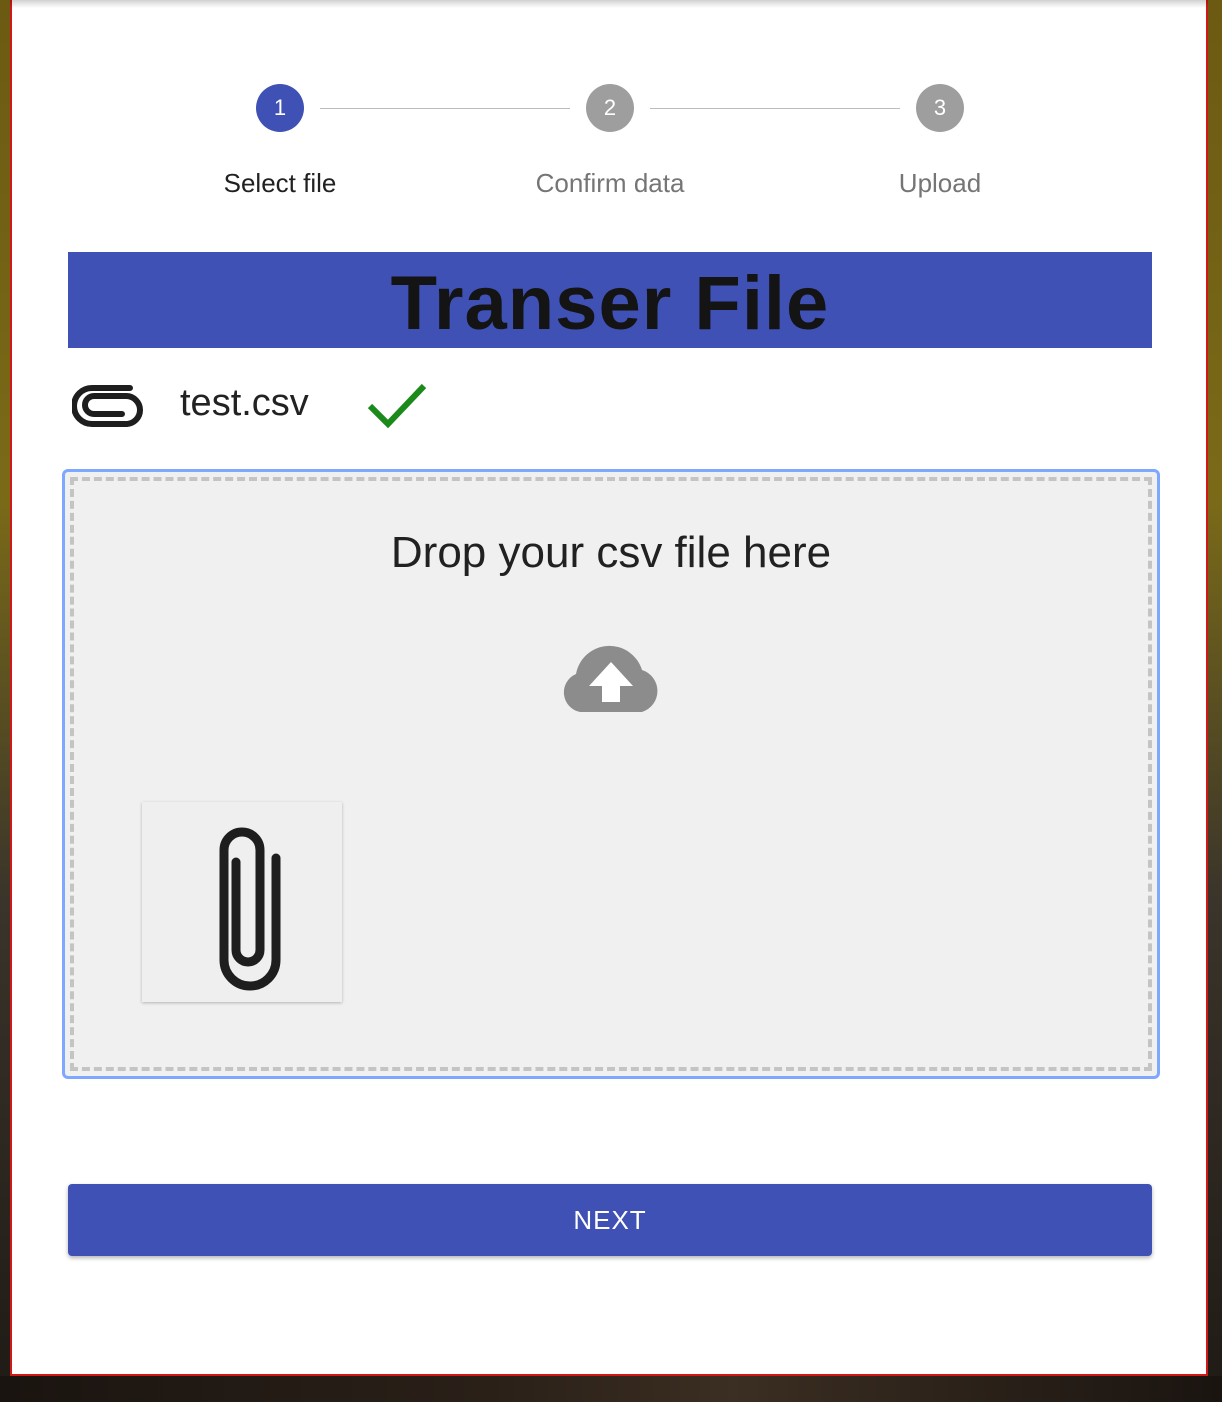  What do you see at coordinates (397, 406) in the screenshot?
I see `checkmark-icon` at bounding box center [397, 406].